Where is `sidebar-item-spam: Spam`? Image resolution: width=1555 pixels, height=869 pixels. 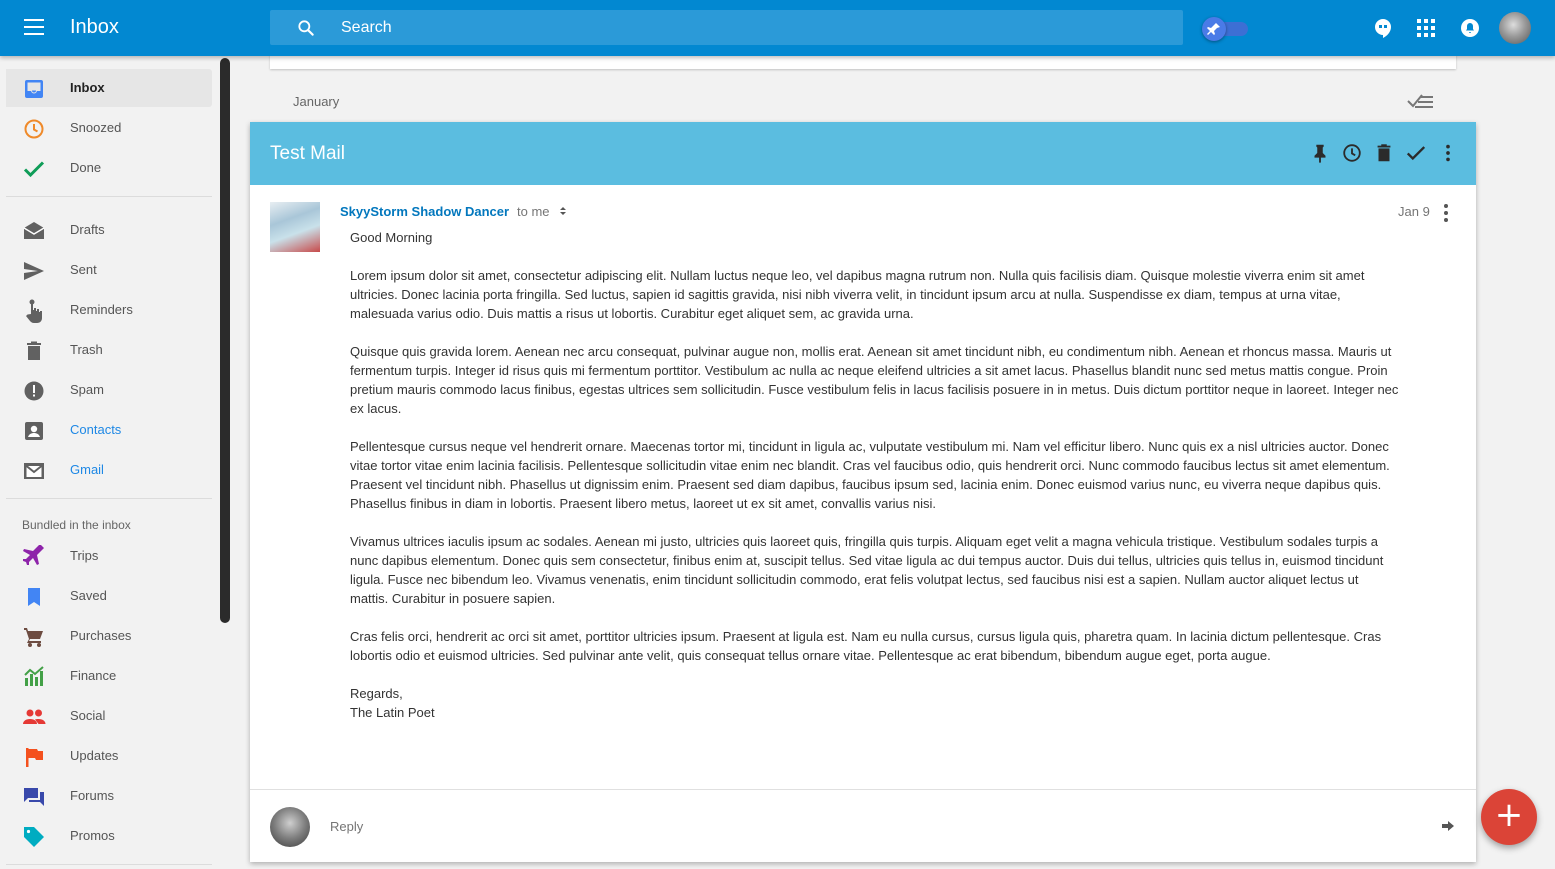 sidebar-item-spam: Spam is located at coordinates (109, 390).